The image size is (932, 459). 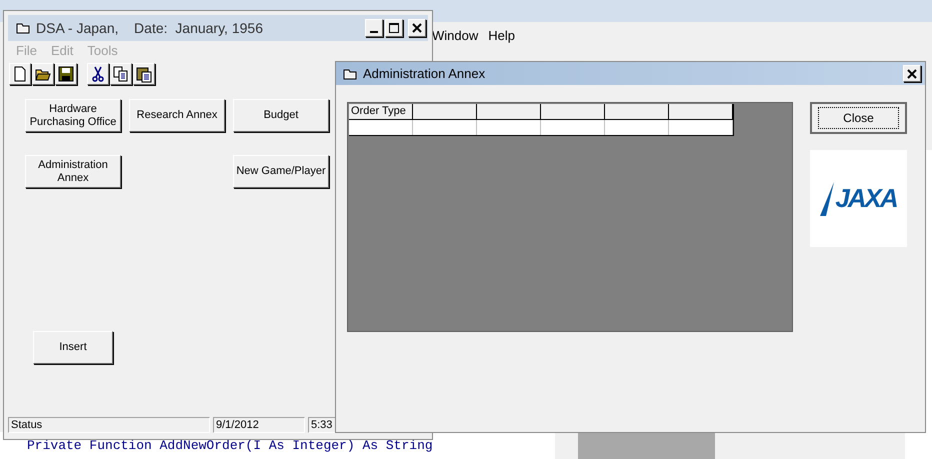 I want to click on maximize-button, so click(x=394, y=28).